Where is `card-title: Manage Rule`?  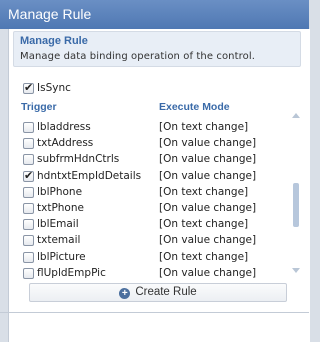 card-title: Manage Rule is located at coordinates (54, 41).